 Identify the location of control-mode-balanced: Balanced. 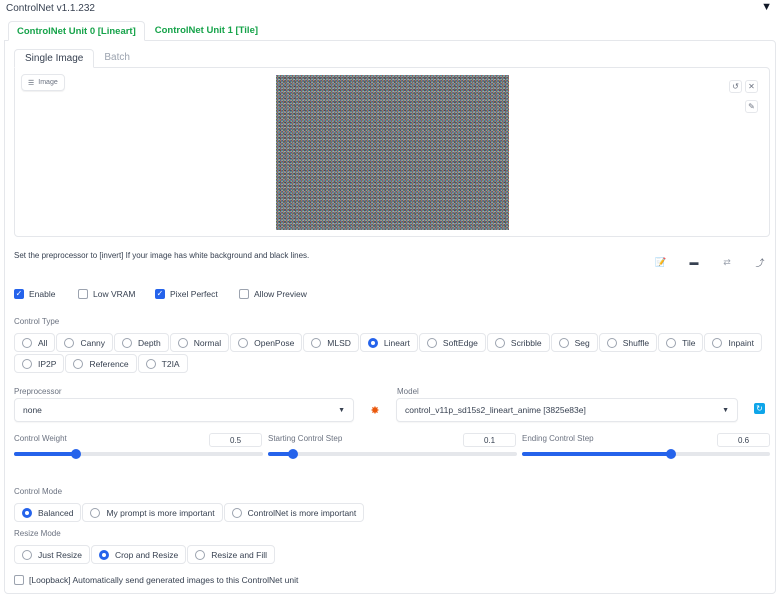
(48, 512).